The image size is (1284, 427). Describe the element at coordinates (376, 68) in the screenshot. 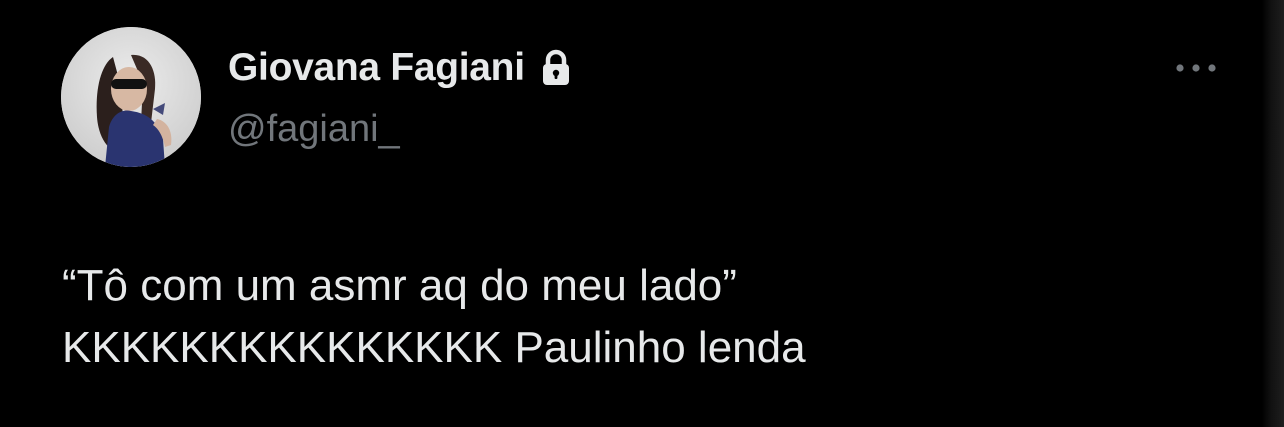

I see `author-display-name: Giovana Fagiani` at that location.